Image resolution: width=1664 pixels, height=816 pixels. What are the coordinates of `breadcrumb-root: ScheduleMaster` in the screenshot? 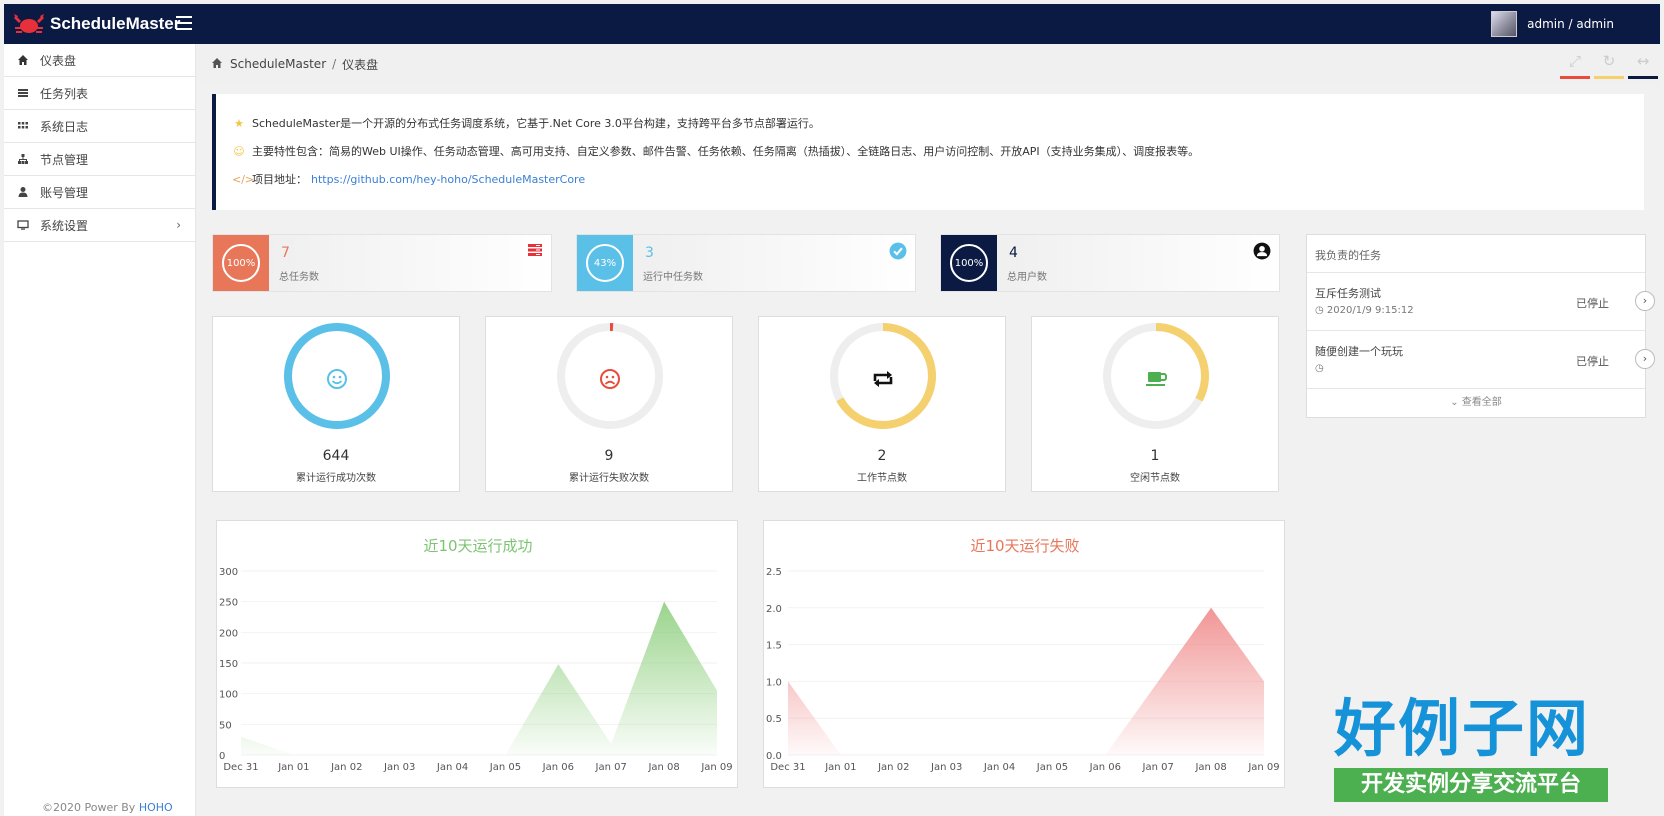 It's located at (278, 64).